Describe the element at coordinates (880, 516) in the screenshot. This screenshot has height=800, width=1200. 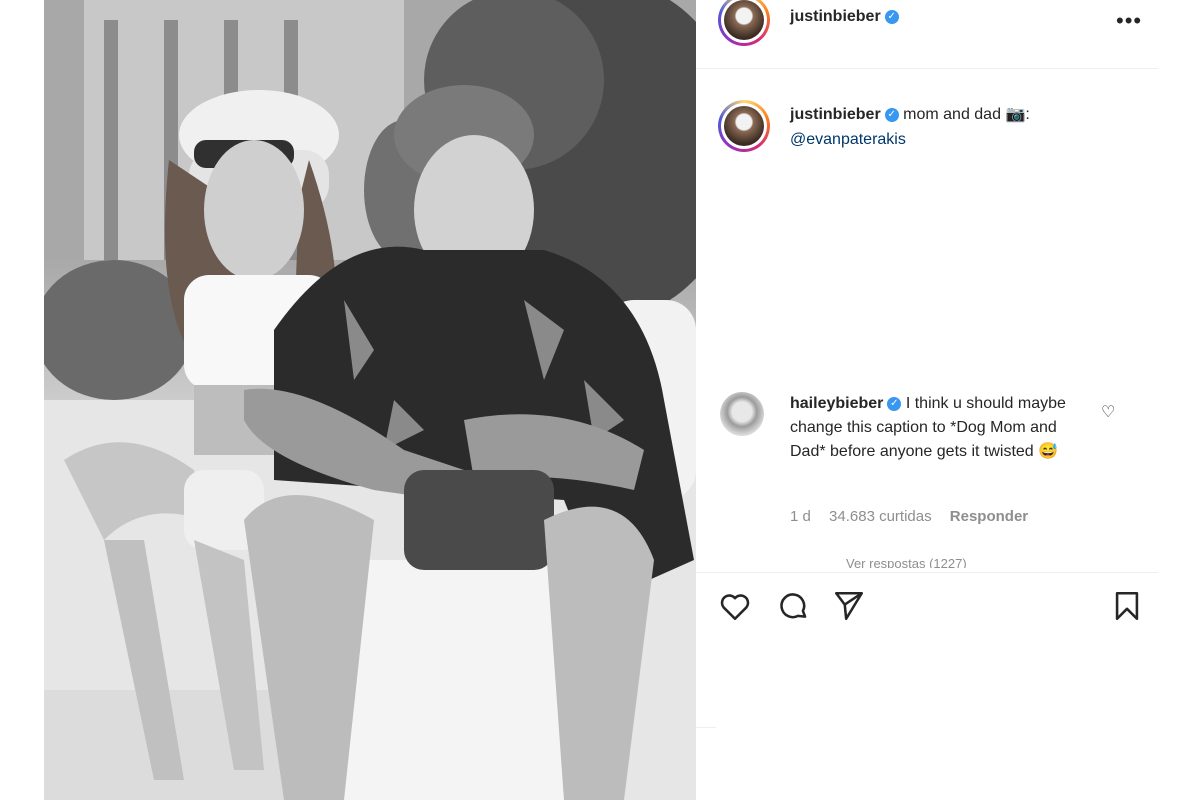
I see `comment-likes: 34.683 curtidas` at that location.